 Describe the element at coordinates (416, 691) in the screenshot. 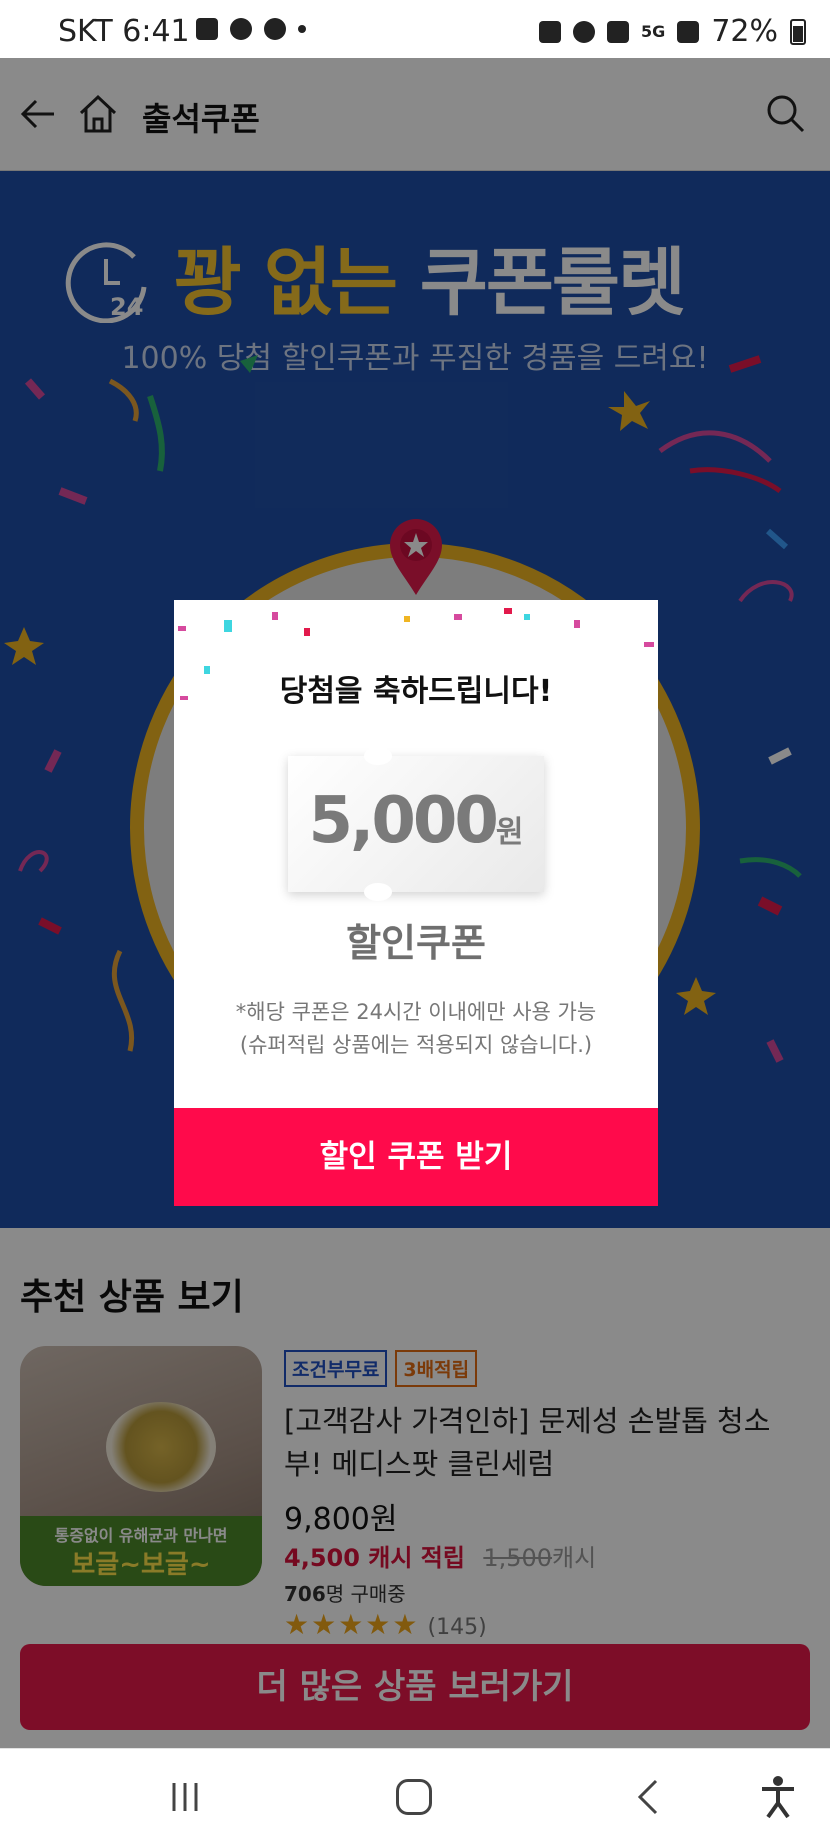

I see `congrats-heading: 당첨을 축하드립니다!` at that location.